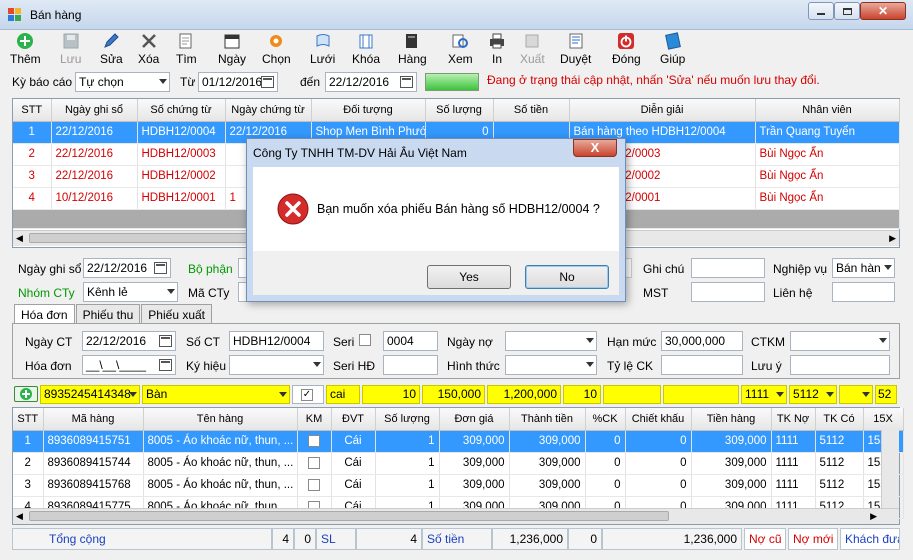 The image size is (913, 560). Describe the element at coordinates (276, 50) in the screenshot. I see `chon-toolbar-button: Chọn` at that location.